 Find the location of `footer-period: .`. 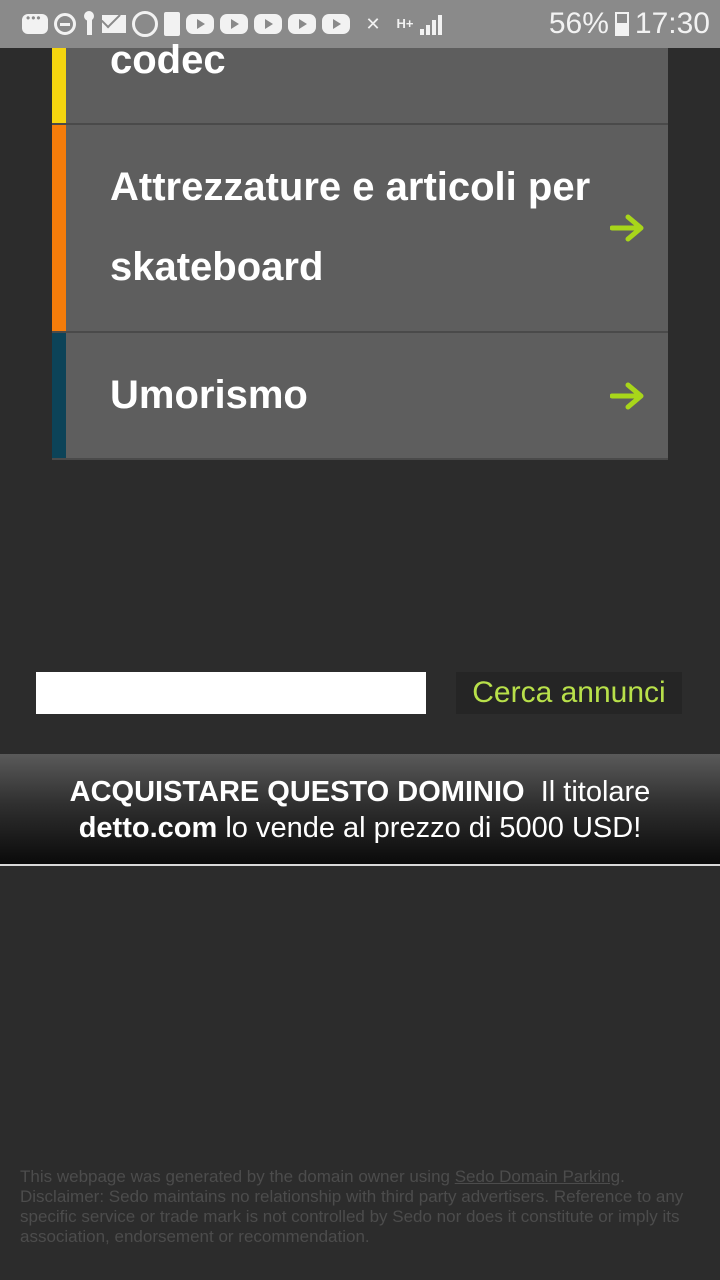

footer-period: . is located at coordinates (622, 1176).